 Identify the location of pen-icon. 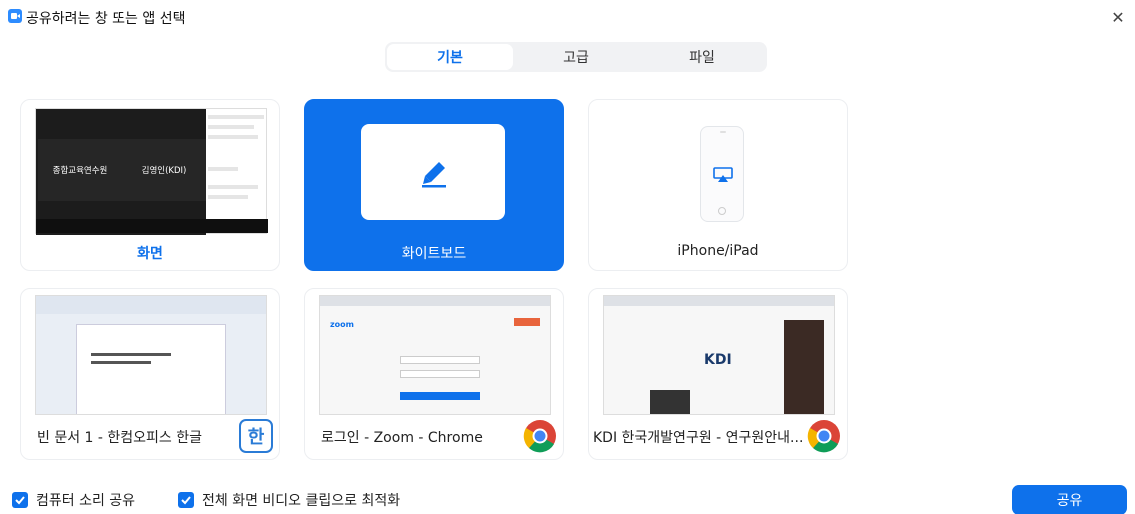
(434, 175).